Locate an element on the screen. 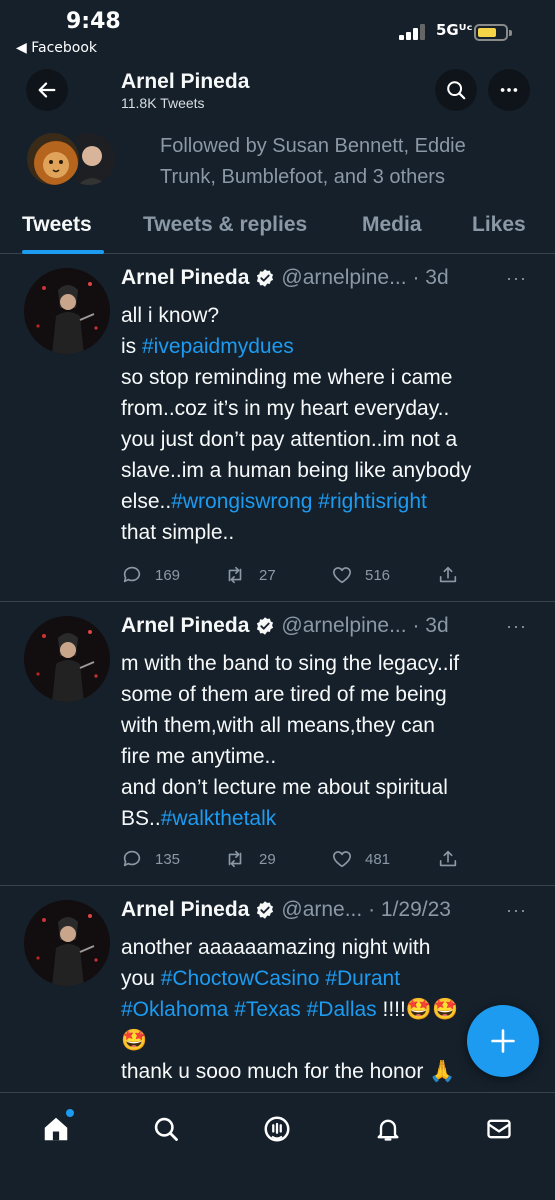  tweet-text-segment: fire me anytime.. is located at coordinates (199, 756).